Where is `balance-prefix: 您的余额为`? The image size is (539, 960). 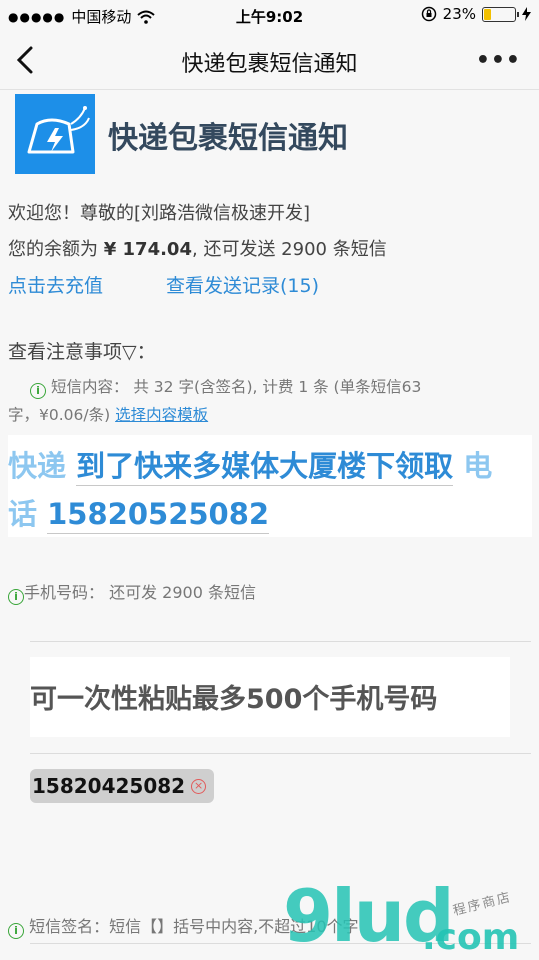
balance-prefix: 您的余额为 is located at coordinates (53, 249).